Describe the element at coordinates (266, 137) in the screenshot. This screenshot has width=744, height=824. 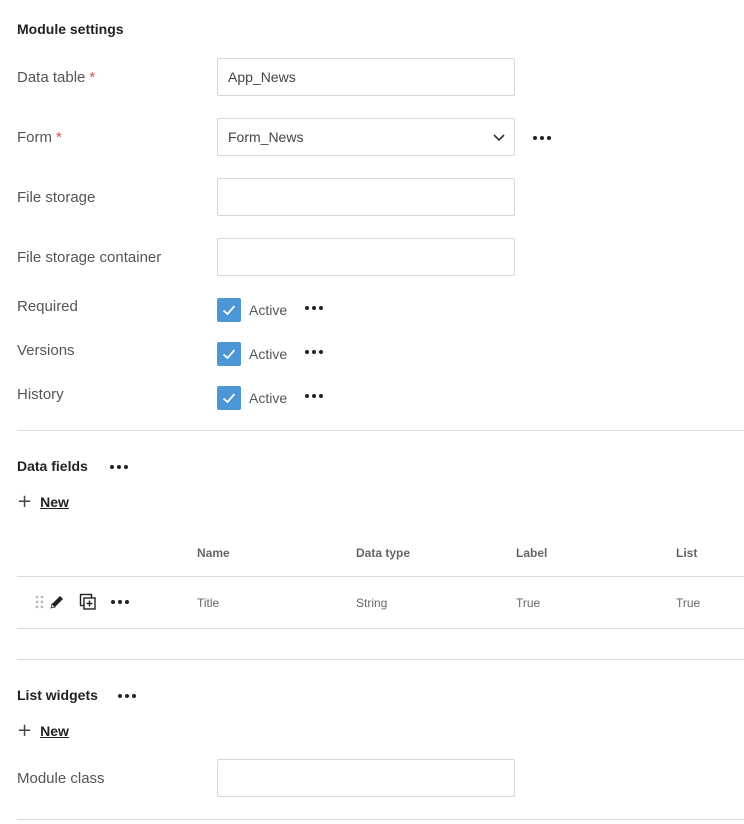
I see `form-select-value: Form_News` at that location.